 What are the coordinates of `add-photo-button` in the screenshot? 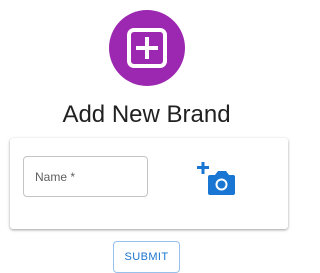 It's located at (217, 180).